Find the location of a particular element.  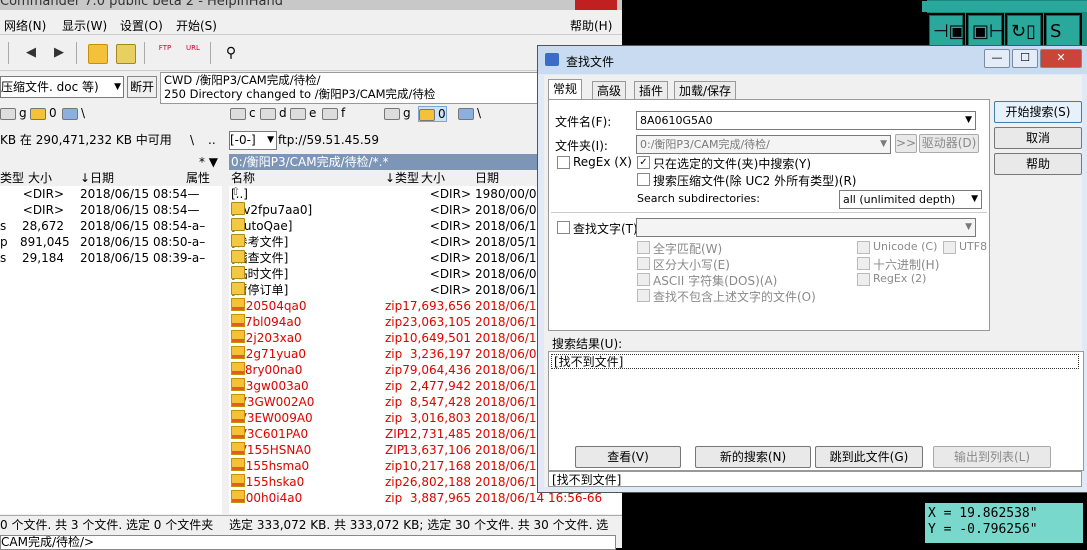

left-status-text: 0 个文件. 共 3 个文件. 选定 0 个文件夹 is located at coordinates (107, 525).